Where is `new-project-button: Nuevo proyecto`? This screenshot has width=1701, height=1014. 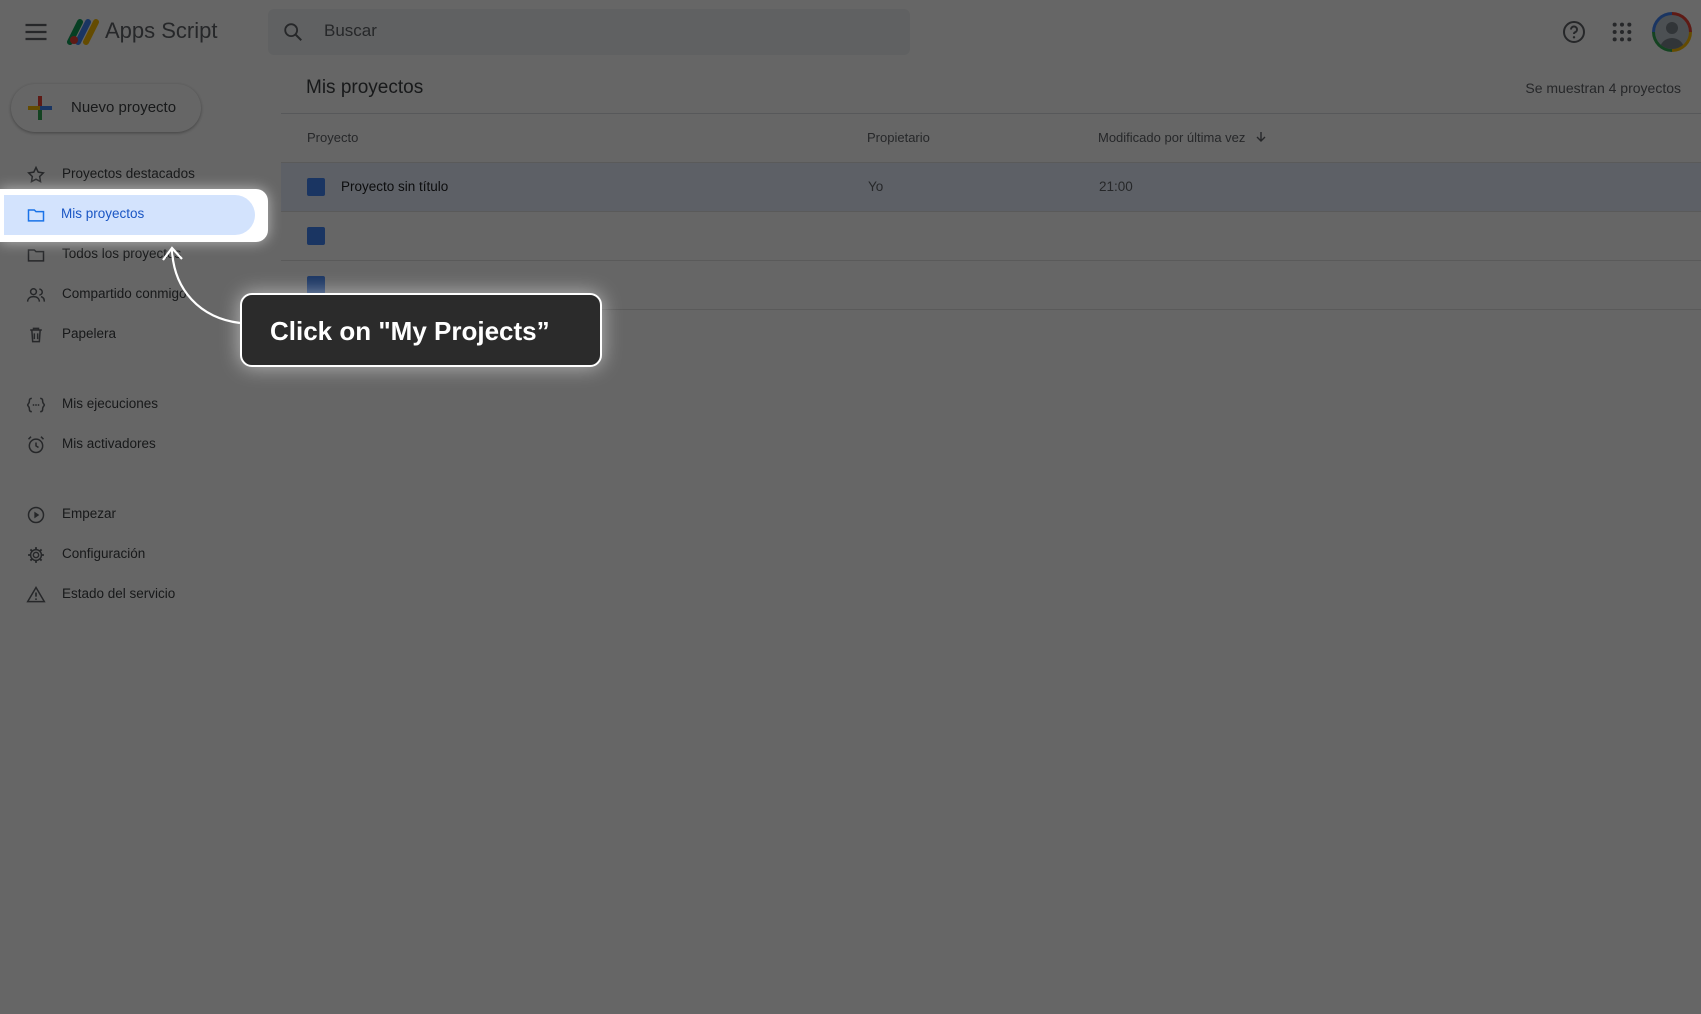 new-project-button: Nuevo proyecto is located at coordinates (106, 108).